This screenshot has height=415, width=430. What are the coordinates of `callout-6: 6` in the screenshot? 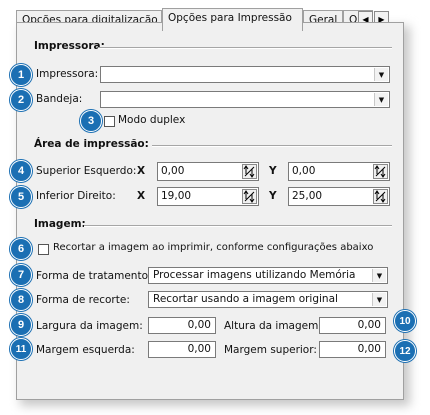 It's located at (21, 249).